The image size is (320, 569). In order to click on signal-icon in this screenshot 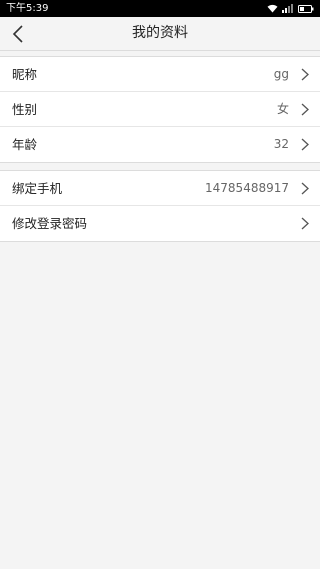, I will do `click(287, 8)`.